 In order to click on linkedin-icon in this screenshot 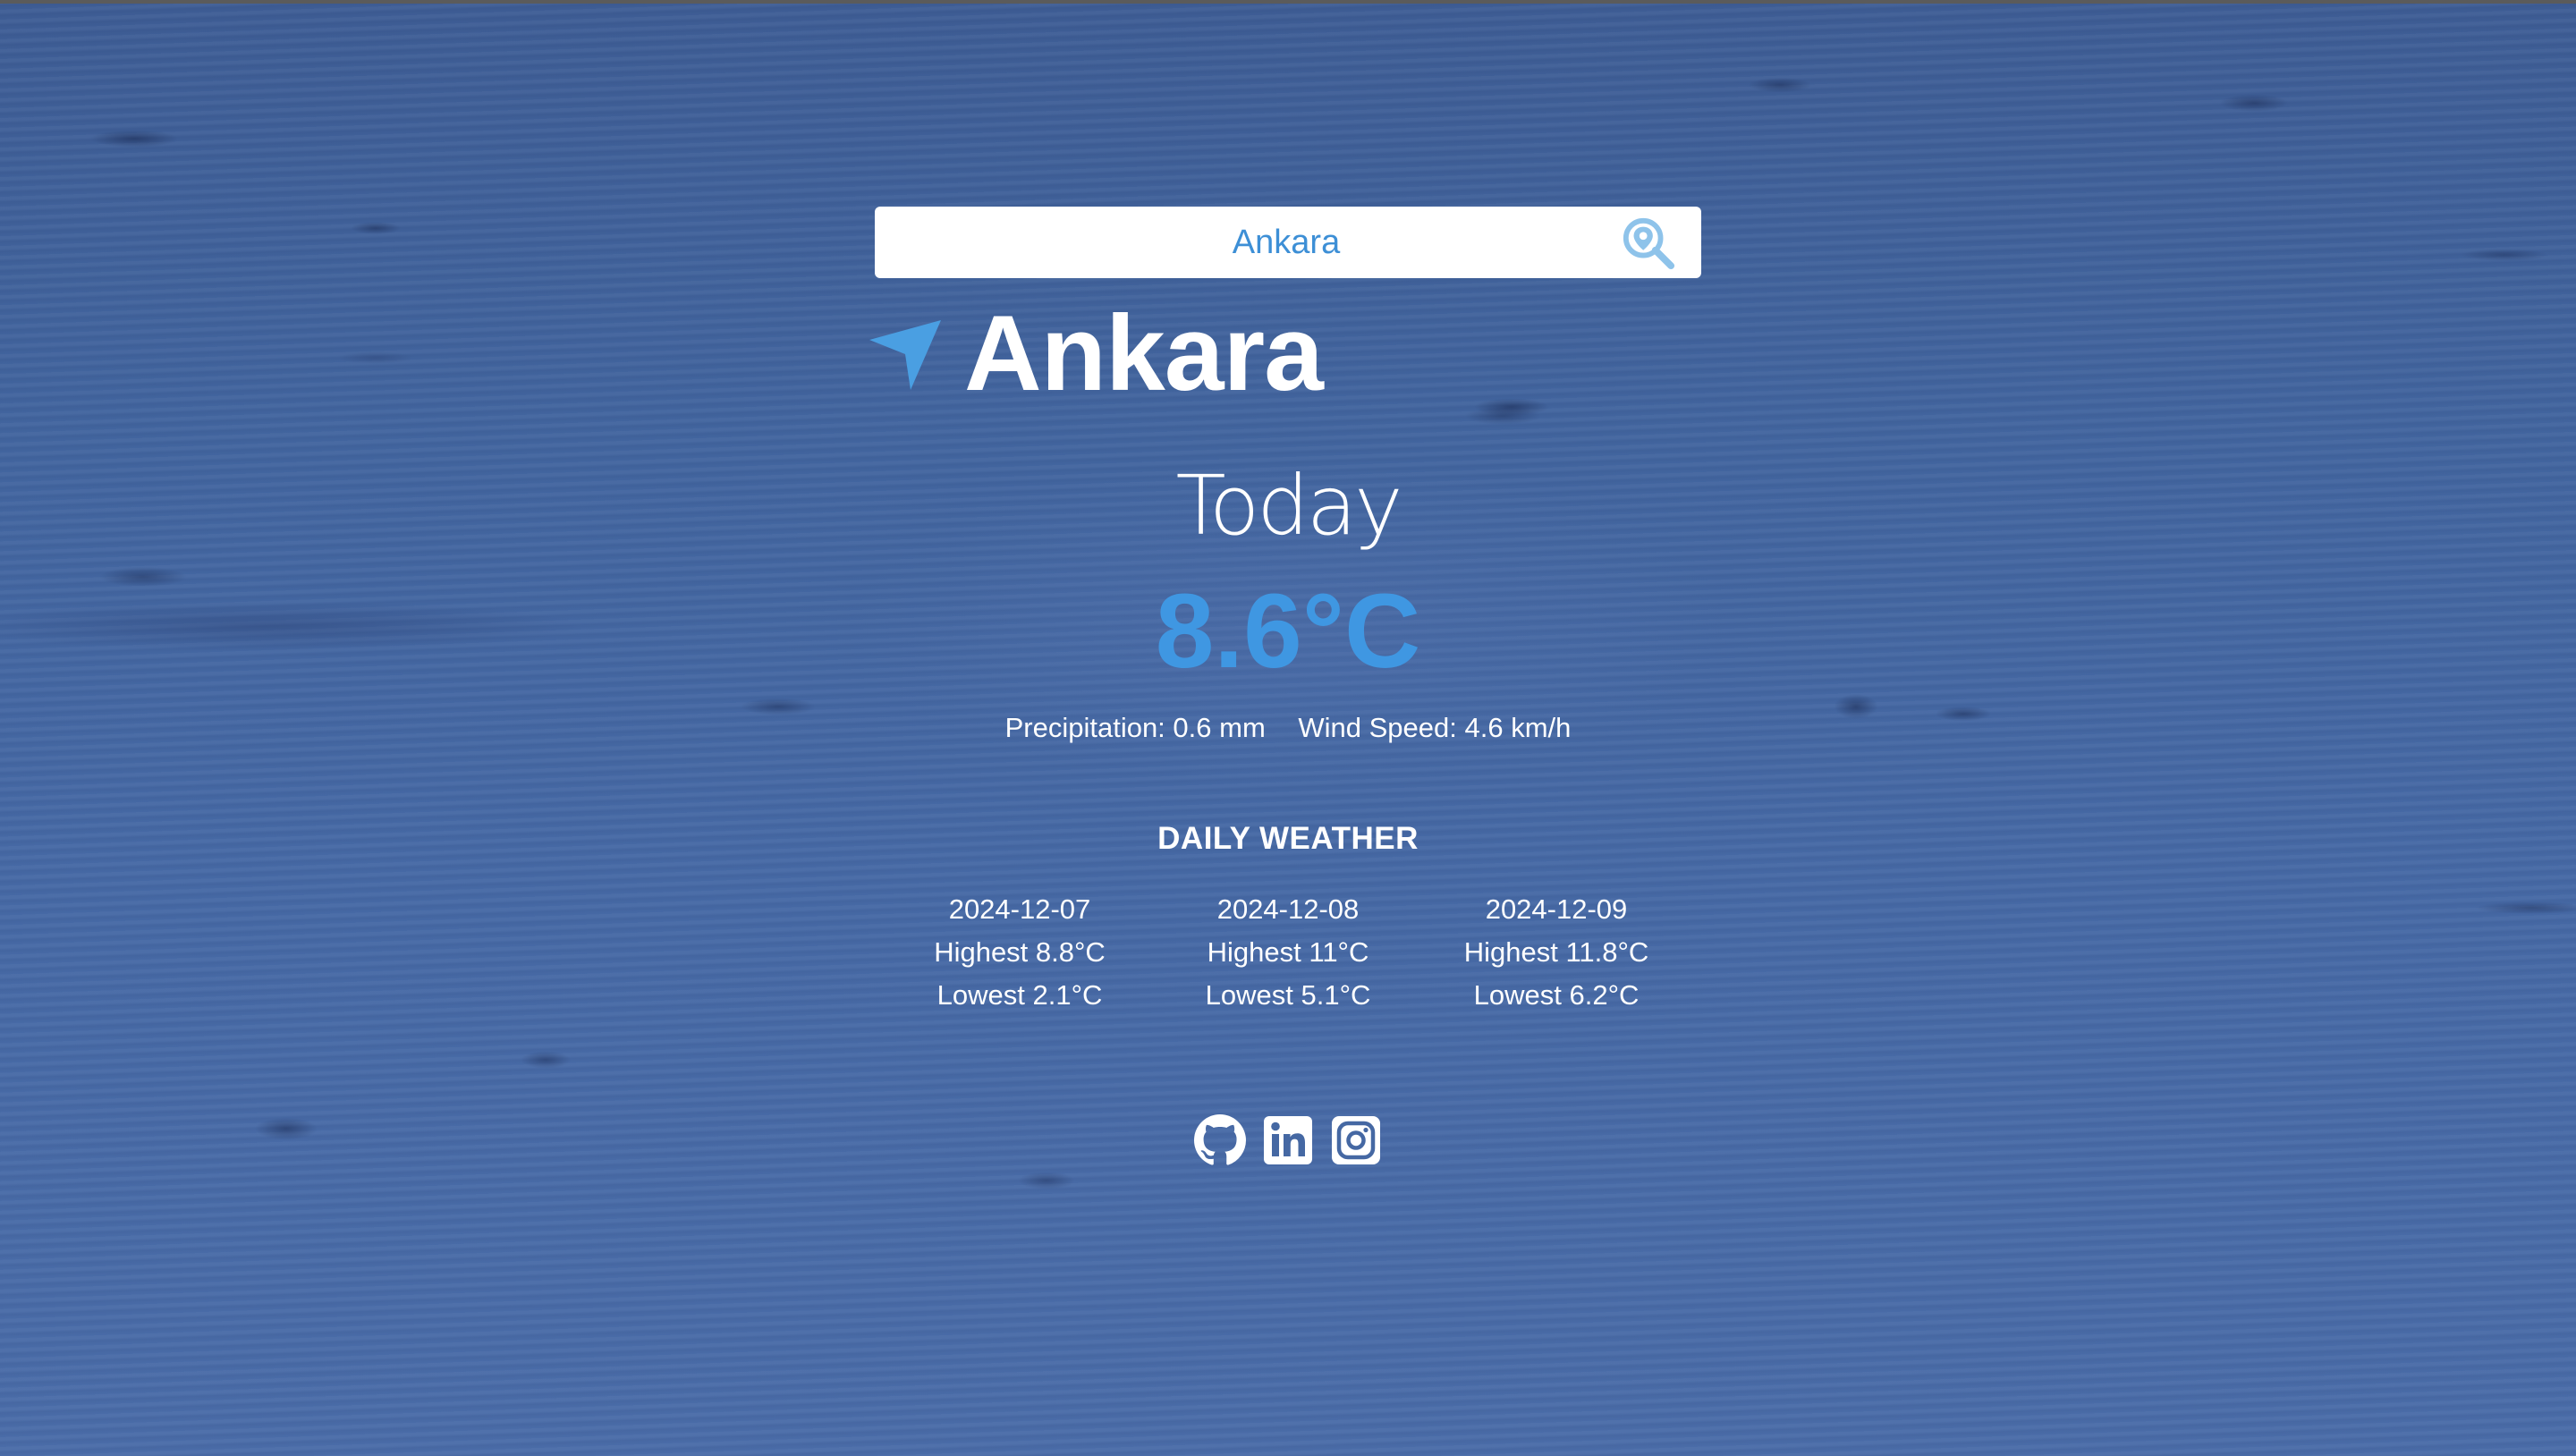, I will do `click(1288, 1140)`.